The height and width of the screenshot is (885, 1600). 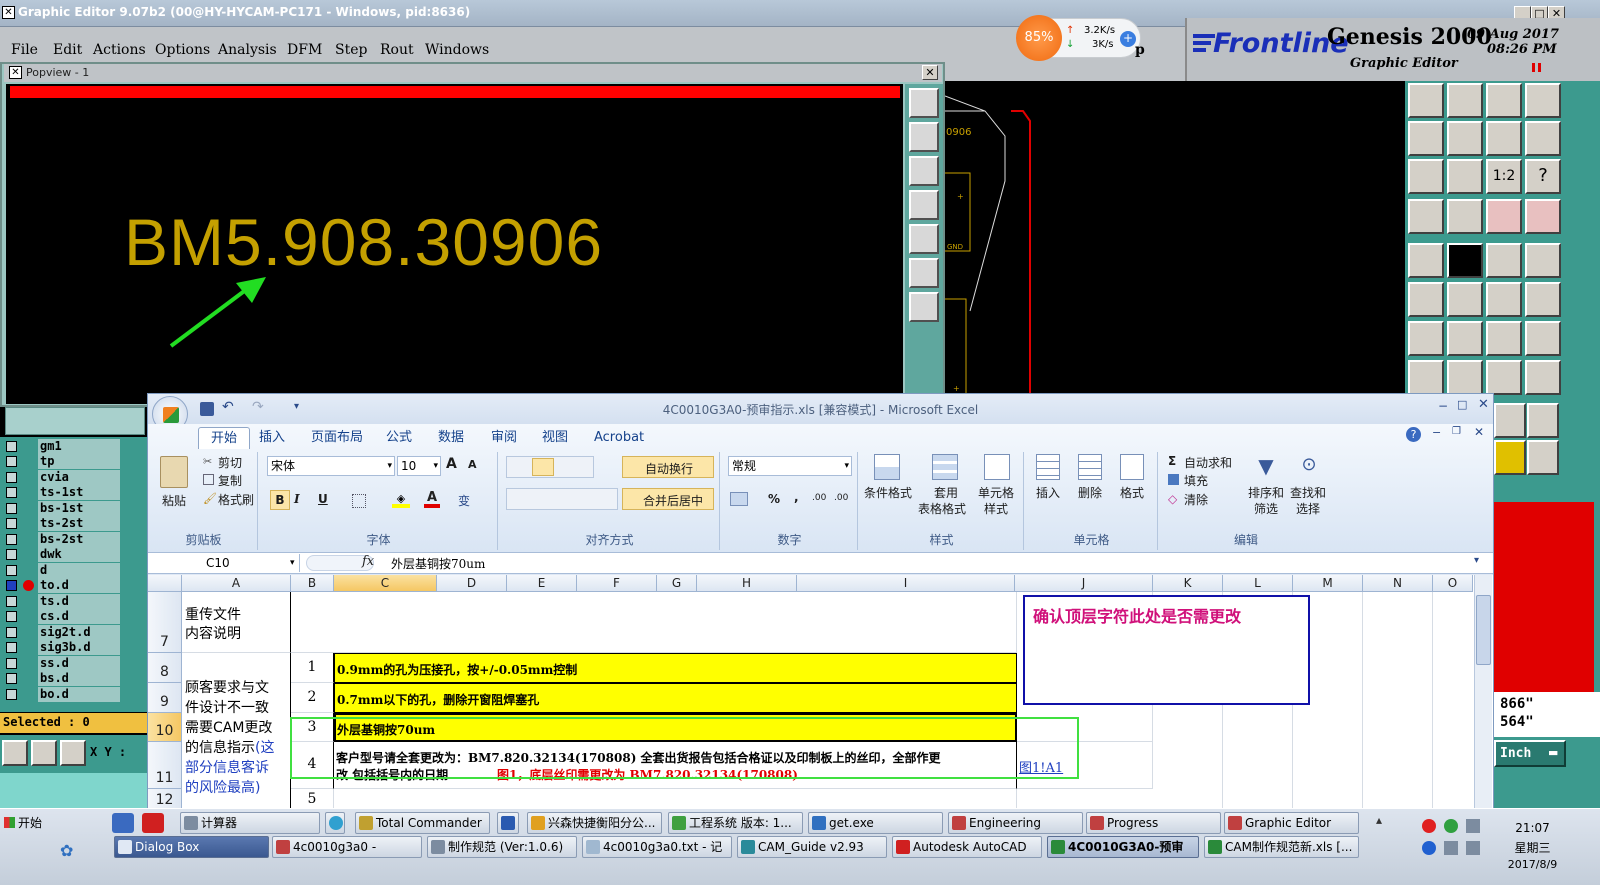 What do you see at coordinates (1465, 377) in the screenshot?
I see `tool-30-button` at bounding box center [1465, 377].